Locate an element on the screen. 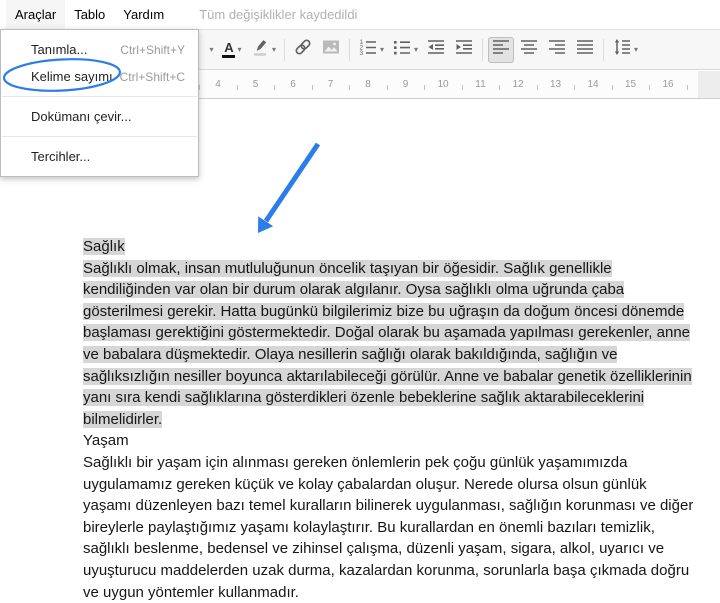 This screenshot has height=603, width=720. ruler-number: 4 is located at coordinates (218, 84).